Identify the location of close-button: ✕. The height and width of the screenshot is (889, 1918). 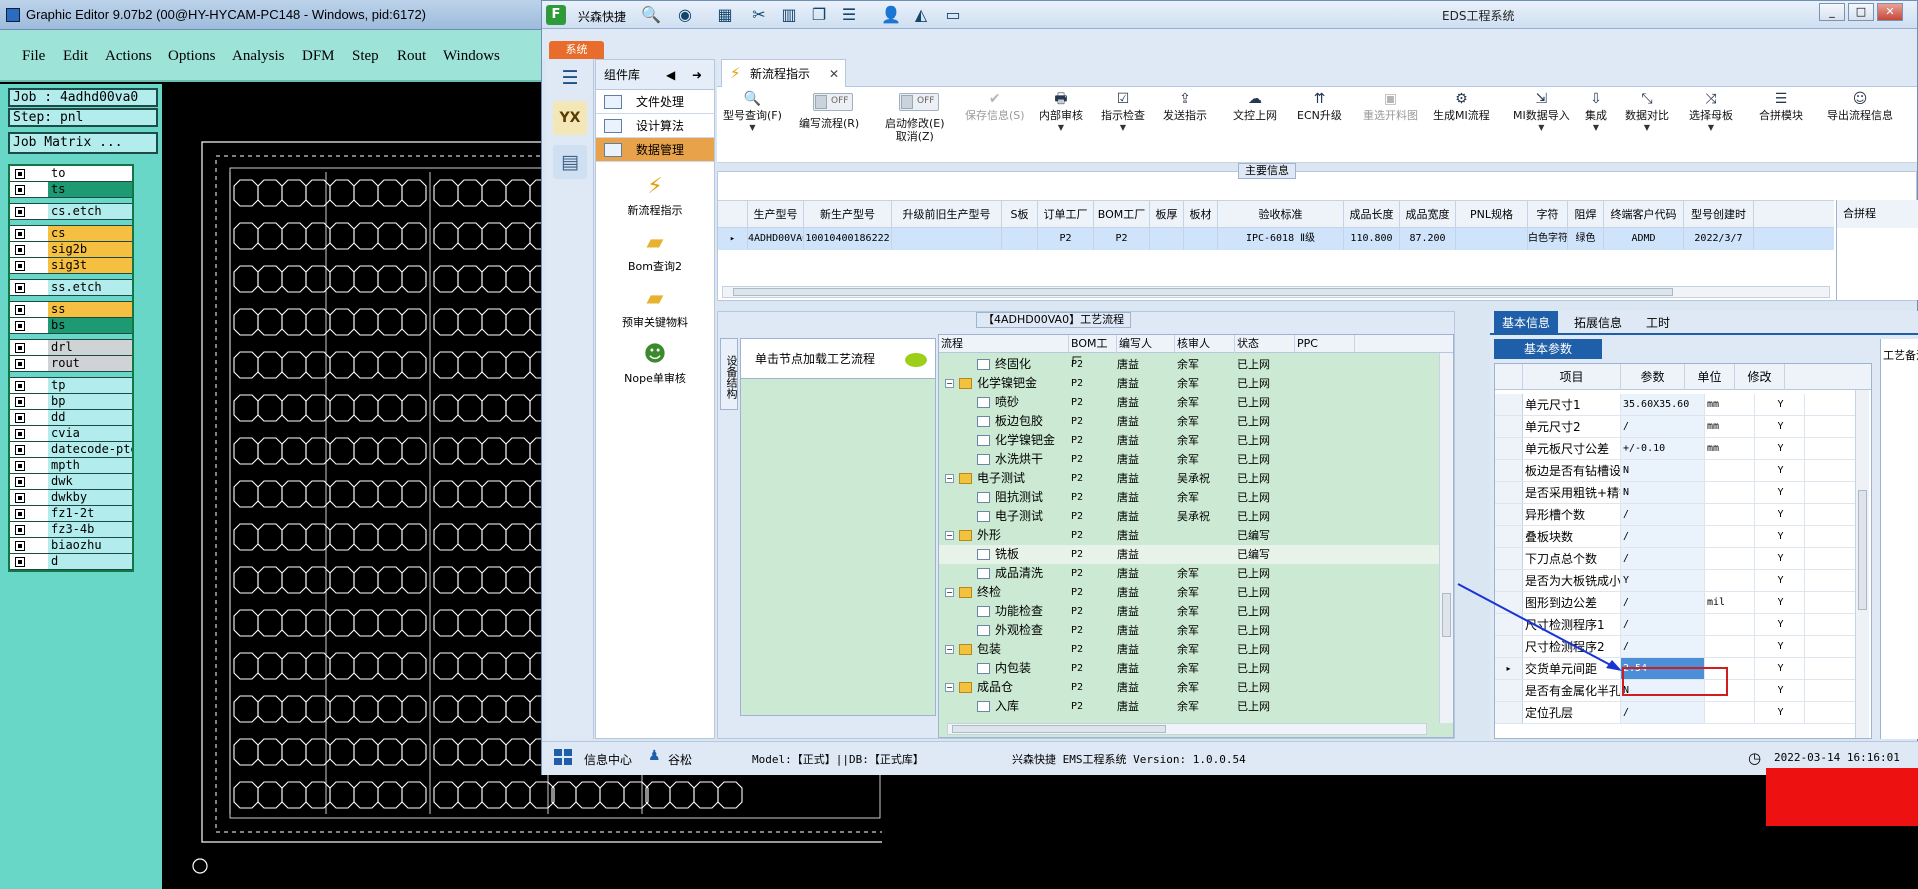
(1890, 12).